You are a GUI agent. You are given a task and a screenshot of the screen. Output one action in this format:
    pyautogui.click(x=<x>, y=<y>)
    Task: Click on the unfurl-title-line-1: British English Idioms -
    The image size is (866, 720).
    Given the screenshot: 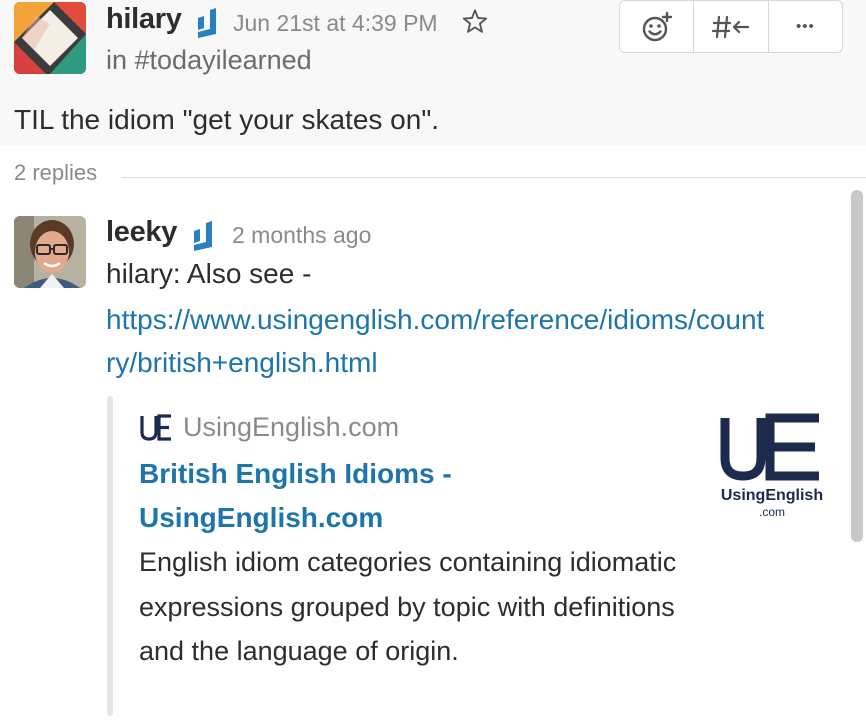 What is the action you would take?
    pyautogui.click(x=349, y=474)
    